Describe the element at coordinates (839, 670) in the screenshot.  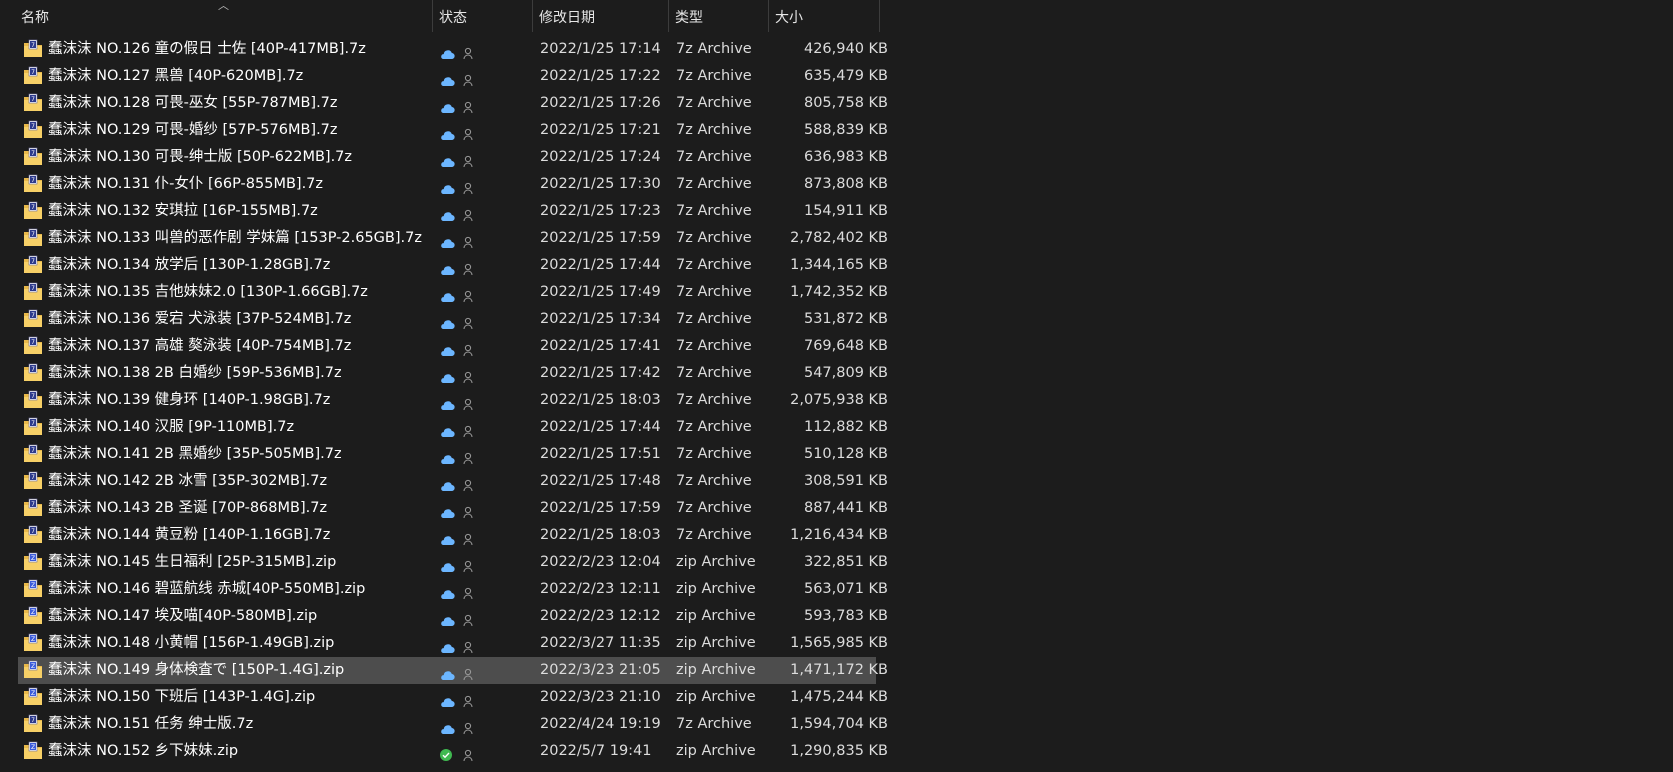
I see `file-size: 1,471,172 KB` at that location.